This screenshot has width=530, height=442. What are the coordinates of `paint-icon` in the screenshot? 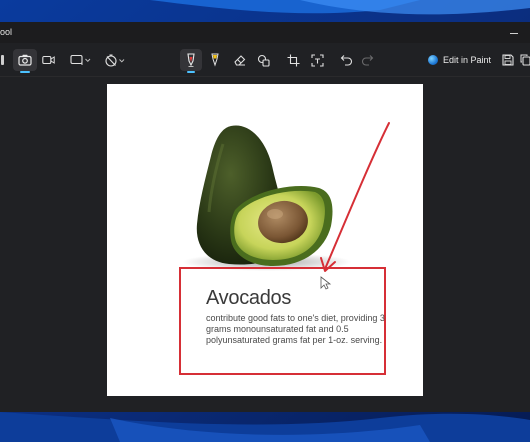 It's located at (433, 60).